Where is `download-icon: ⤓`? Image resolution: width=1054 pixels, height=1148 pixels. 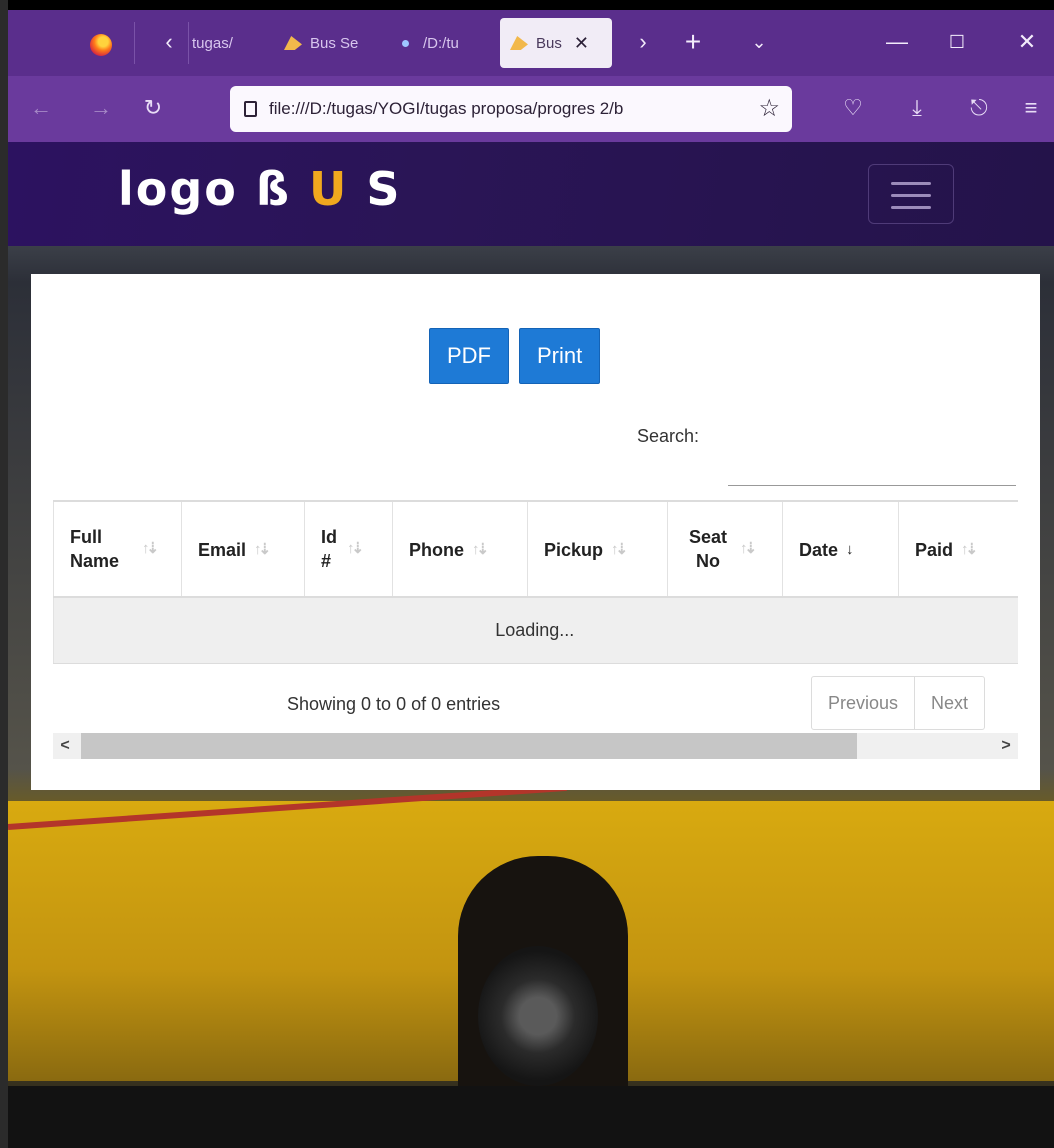
download-icon: ⤓ is located at coordinates (917, 108).